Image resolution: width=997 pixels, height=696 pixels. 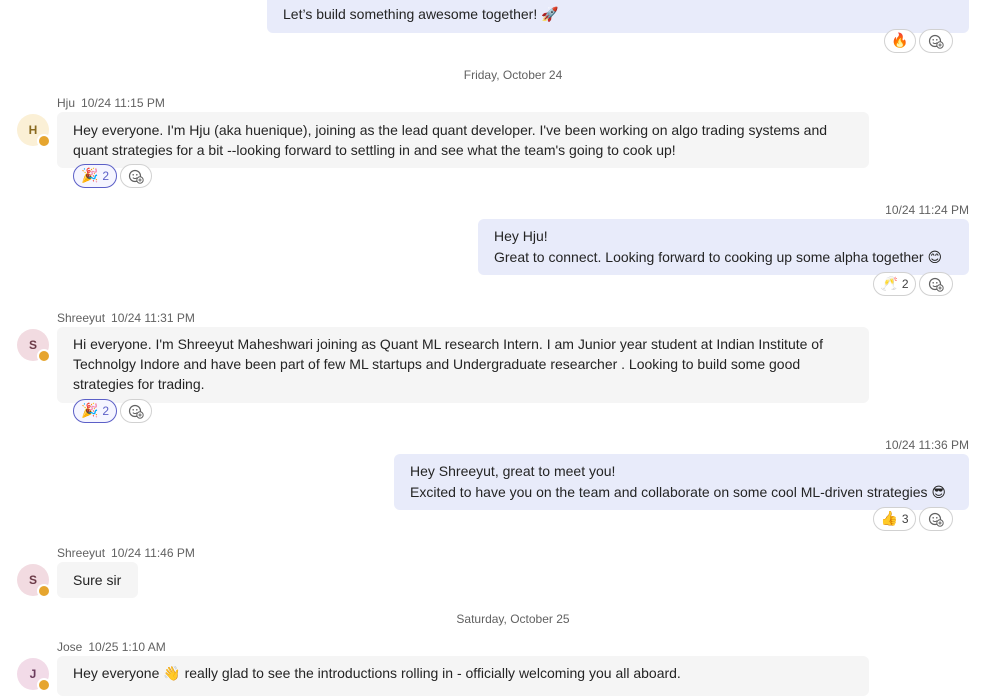 What do you see at coordinates (521, 236) in the screenshot?
I see `message-text: Hey Hju!` at bounding box center [521, 236].